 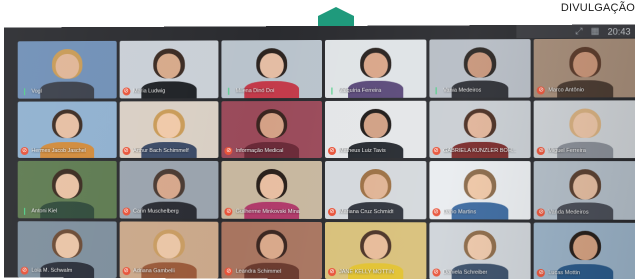 I want to click on participant-name: Carin Muschelberg, so click(x=156, y=211).